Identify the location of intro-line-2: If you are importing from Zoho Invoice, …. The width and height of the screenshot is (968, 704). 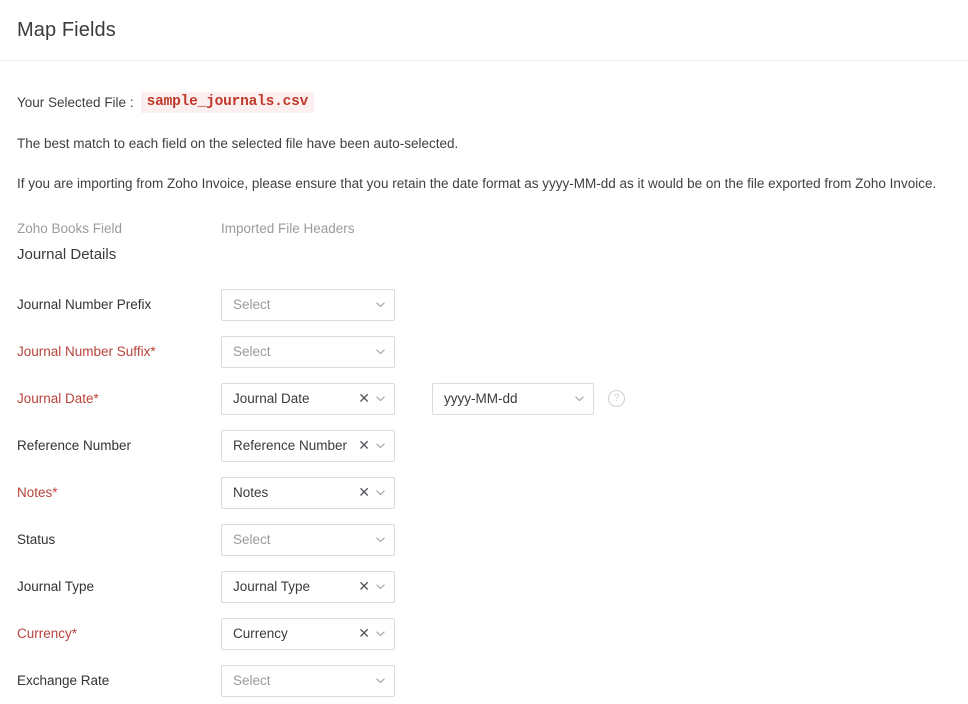
(477, 183).